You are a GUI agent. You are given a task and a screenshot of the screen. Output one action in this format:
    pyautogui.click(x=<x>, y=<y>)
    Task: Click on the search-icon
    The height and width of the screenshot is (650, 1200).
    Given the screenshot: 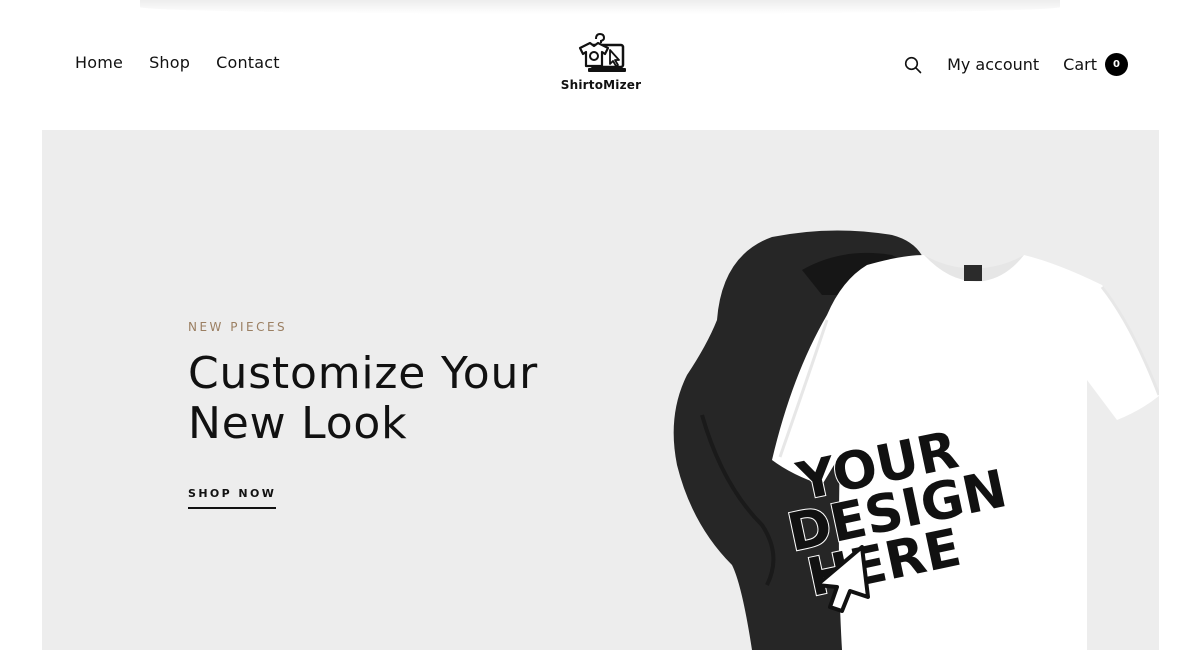 What is the action you would take?
    pyautogui.click(x=913, y=64)
    